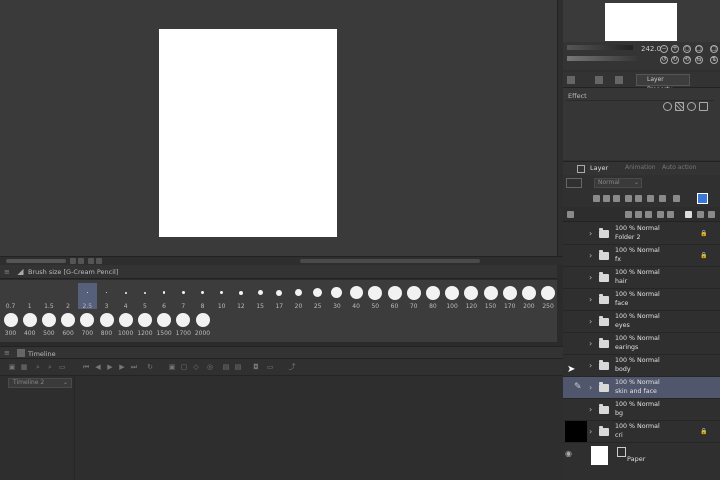  What do you see at coordinates (700, 214) in the screenshot?
I see `apply-mask-icon` at bounding box center [700, 214].